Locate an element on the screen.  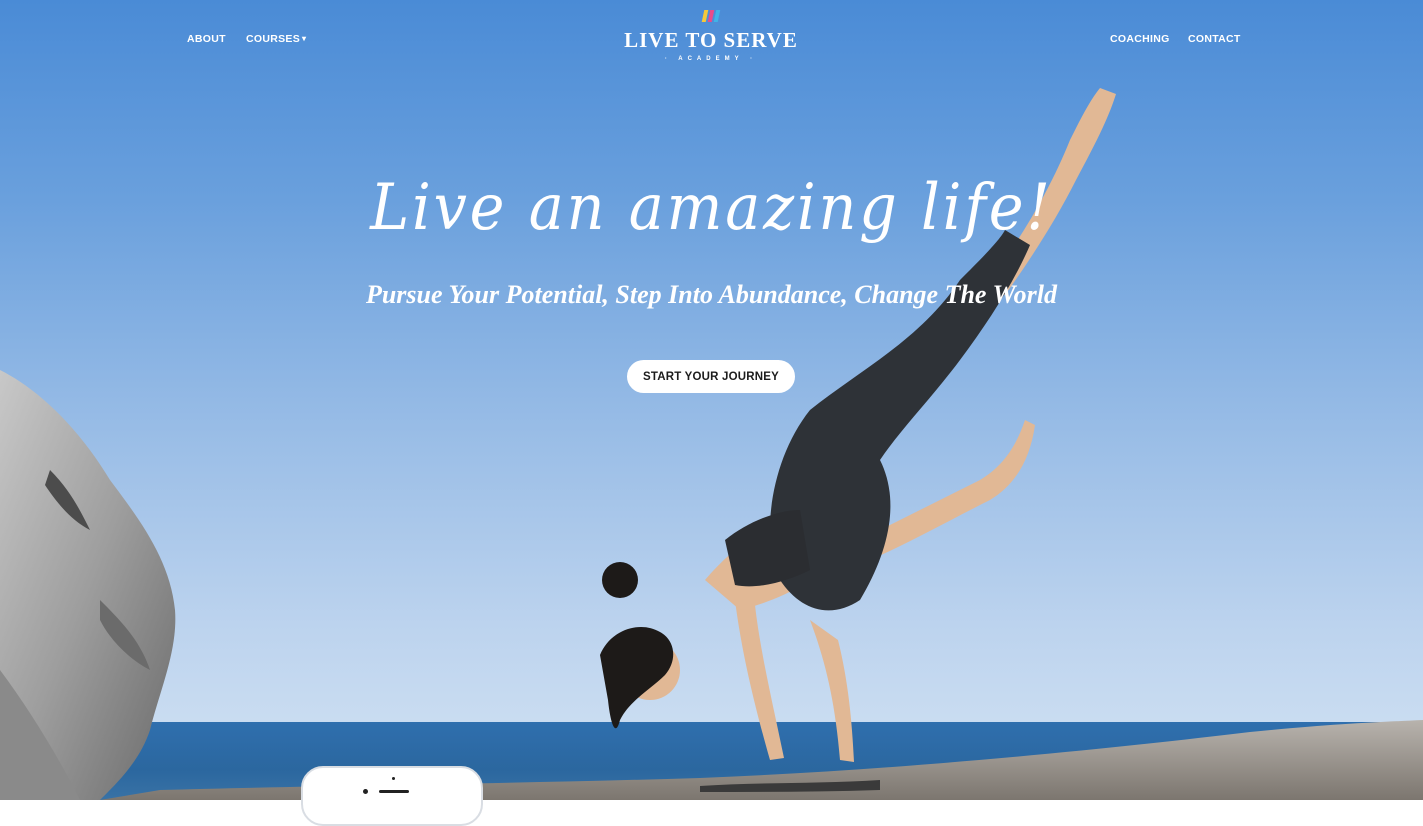
nav-about-link: ABOUT is located at coordinates (206, 39).